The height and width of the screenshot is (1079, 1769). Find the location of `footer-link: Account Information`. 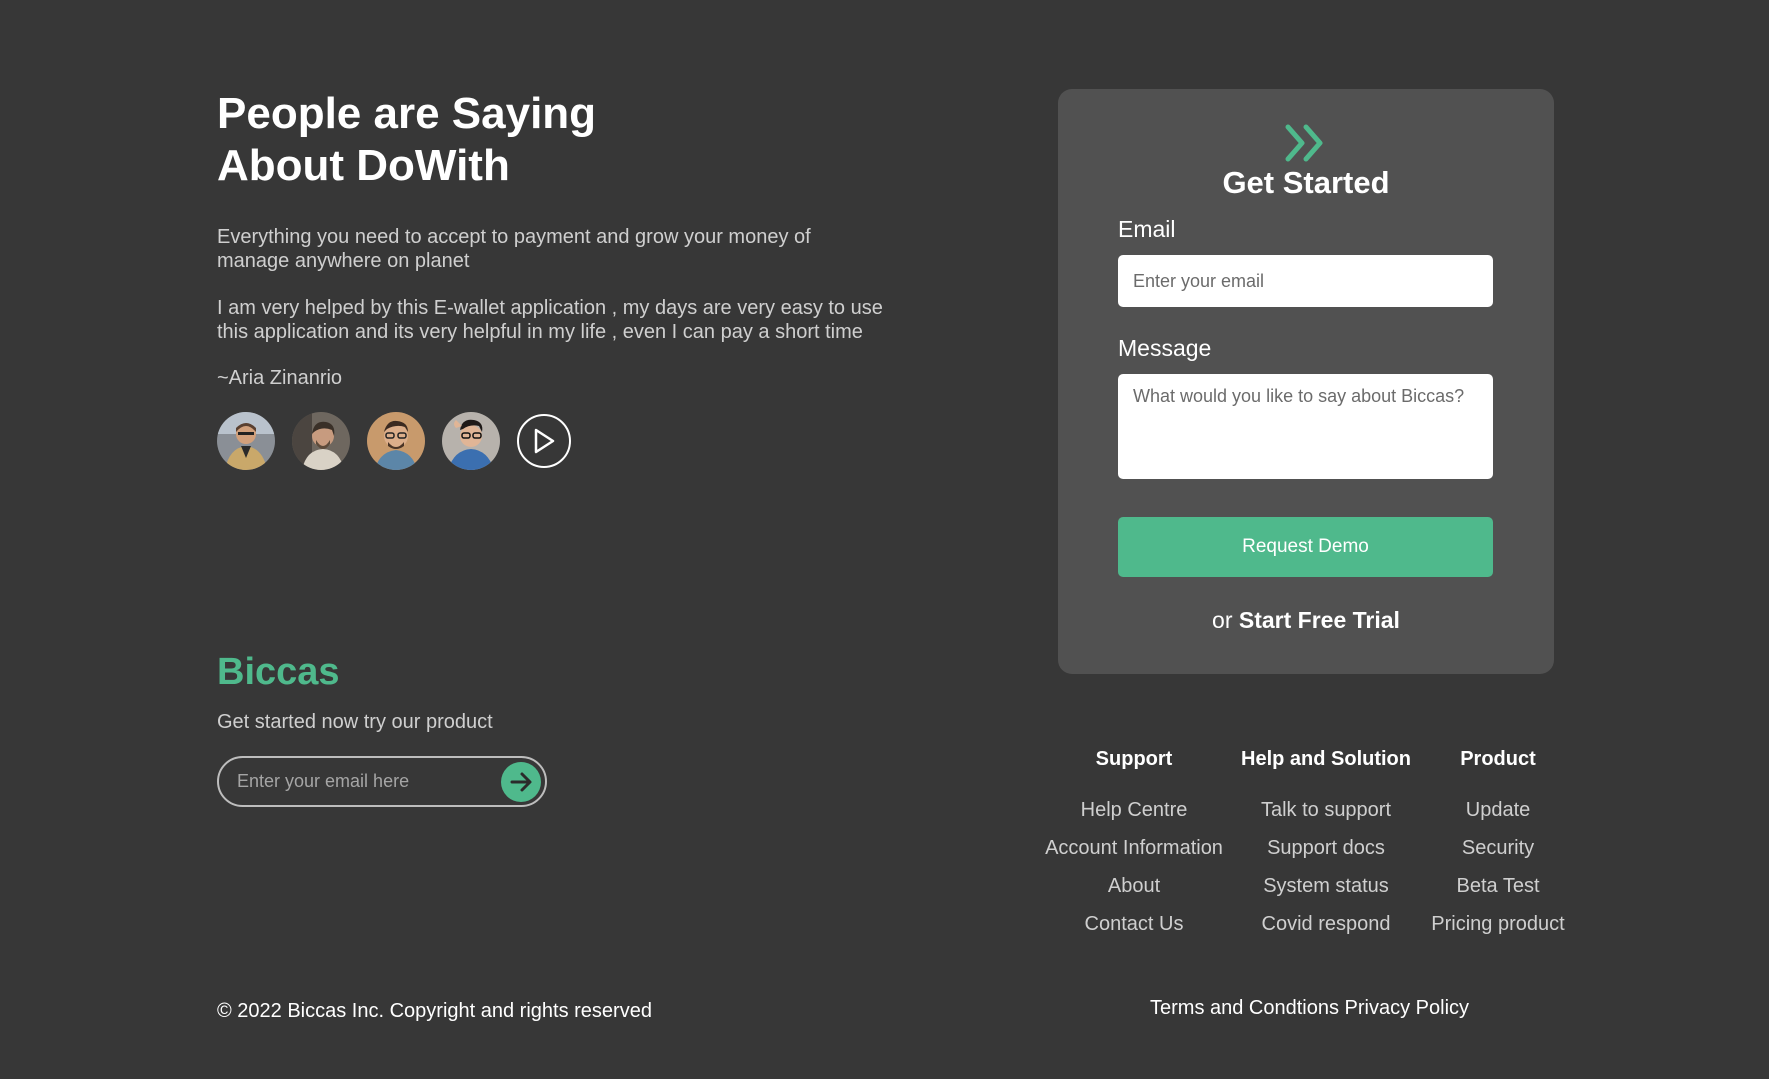

footer-link: Account Information is located at coordinates (1134, 848).